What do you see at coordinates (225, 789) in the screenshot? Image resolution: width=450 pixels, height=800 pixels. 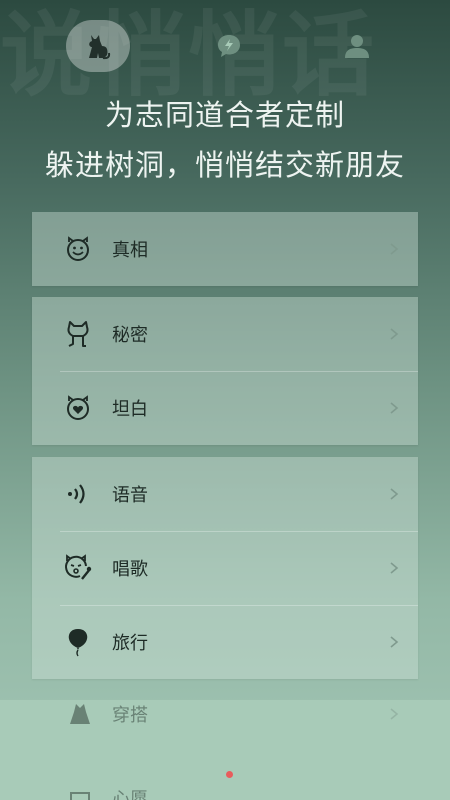 I see `menu-item-wish: 心愿` at bounding box center [225, 789].